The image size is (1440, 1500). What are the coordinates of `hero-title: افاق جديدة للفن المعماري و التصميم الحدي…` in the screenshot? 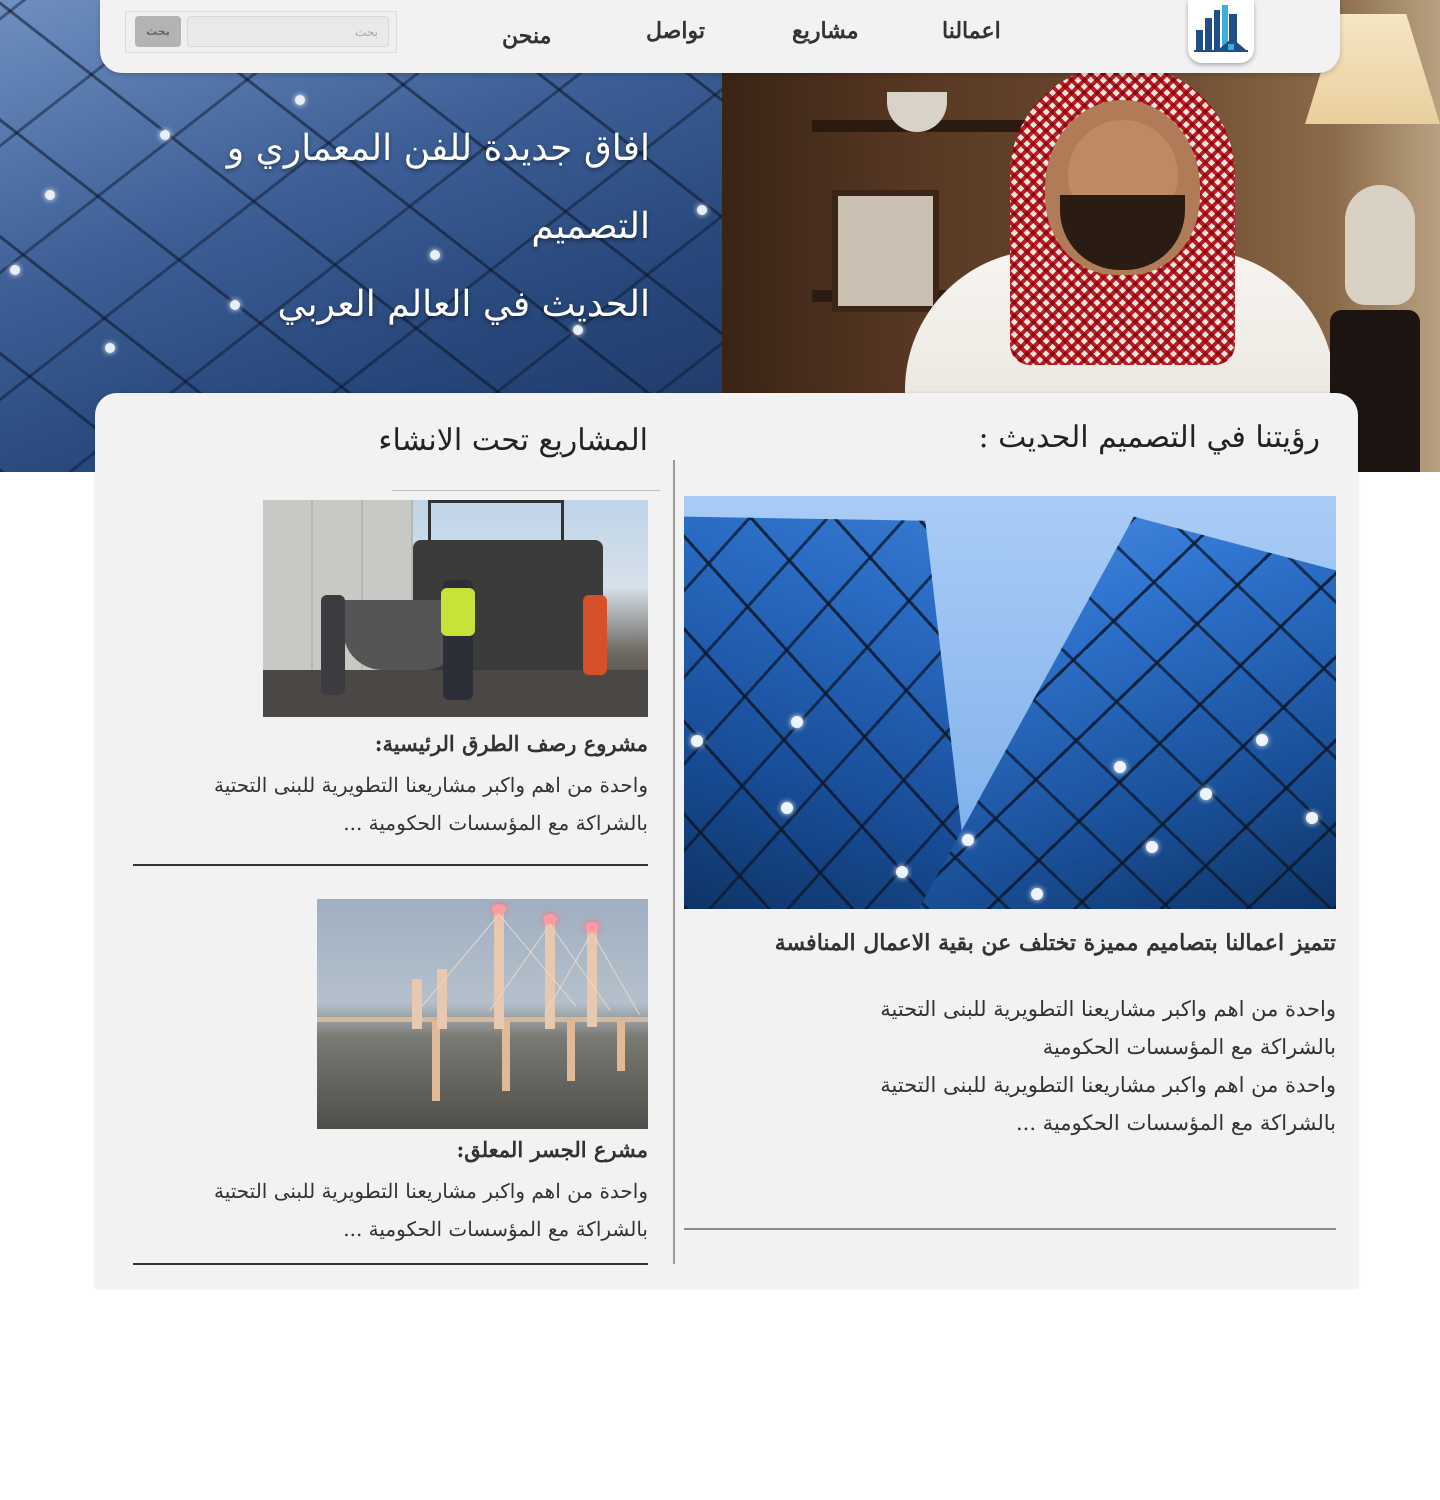 It's located at (438, 226).